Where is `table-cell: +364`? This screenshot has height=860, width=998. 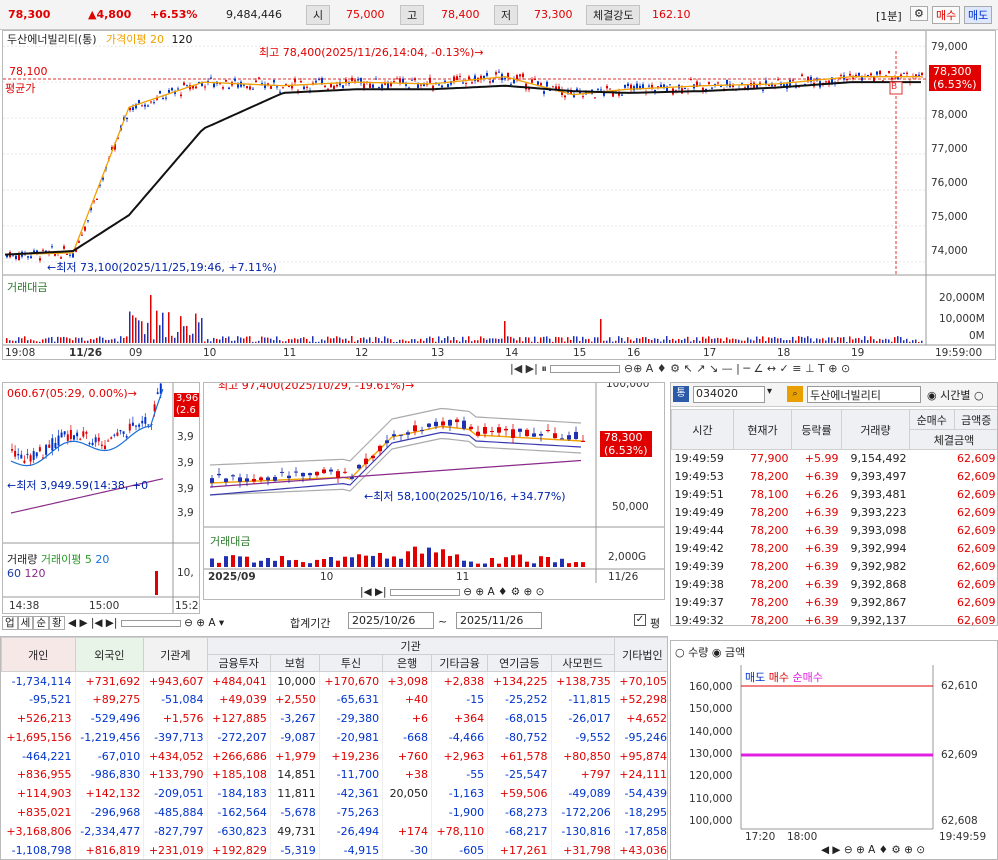 table-cell: +364 is located at coordinates (460, 718).